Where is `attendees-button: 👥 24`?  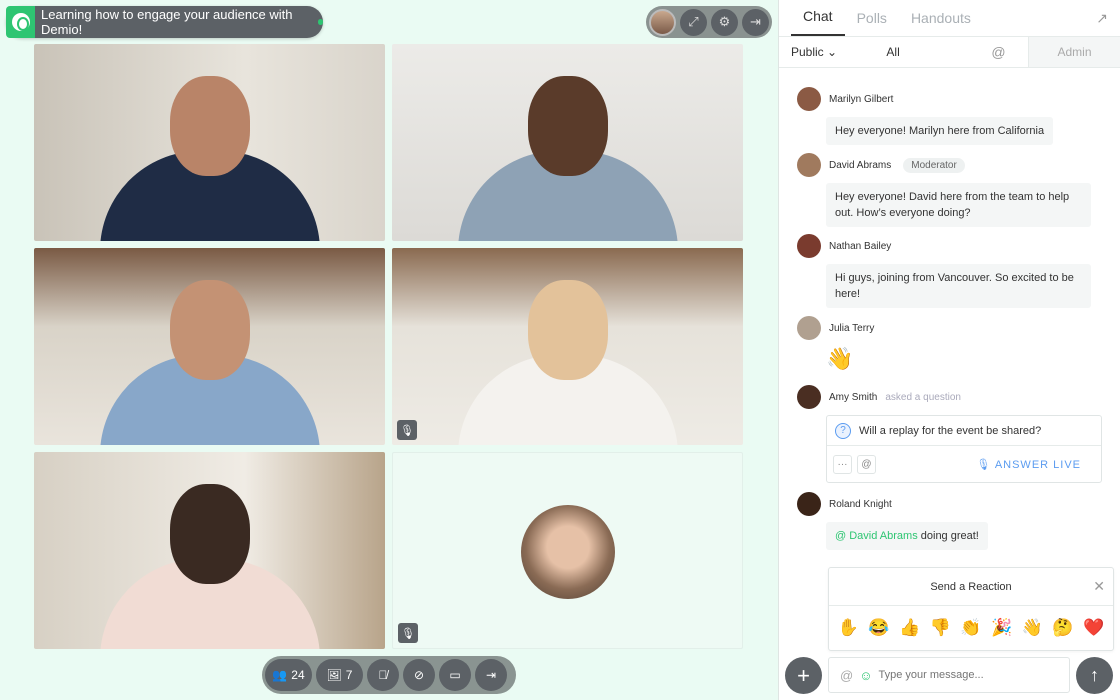
attendees-button: 👥 24 is located at coordinates (288, 675).